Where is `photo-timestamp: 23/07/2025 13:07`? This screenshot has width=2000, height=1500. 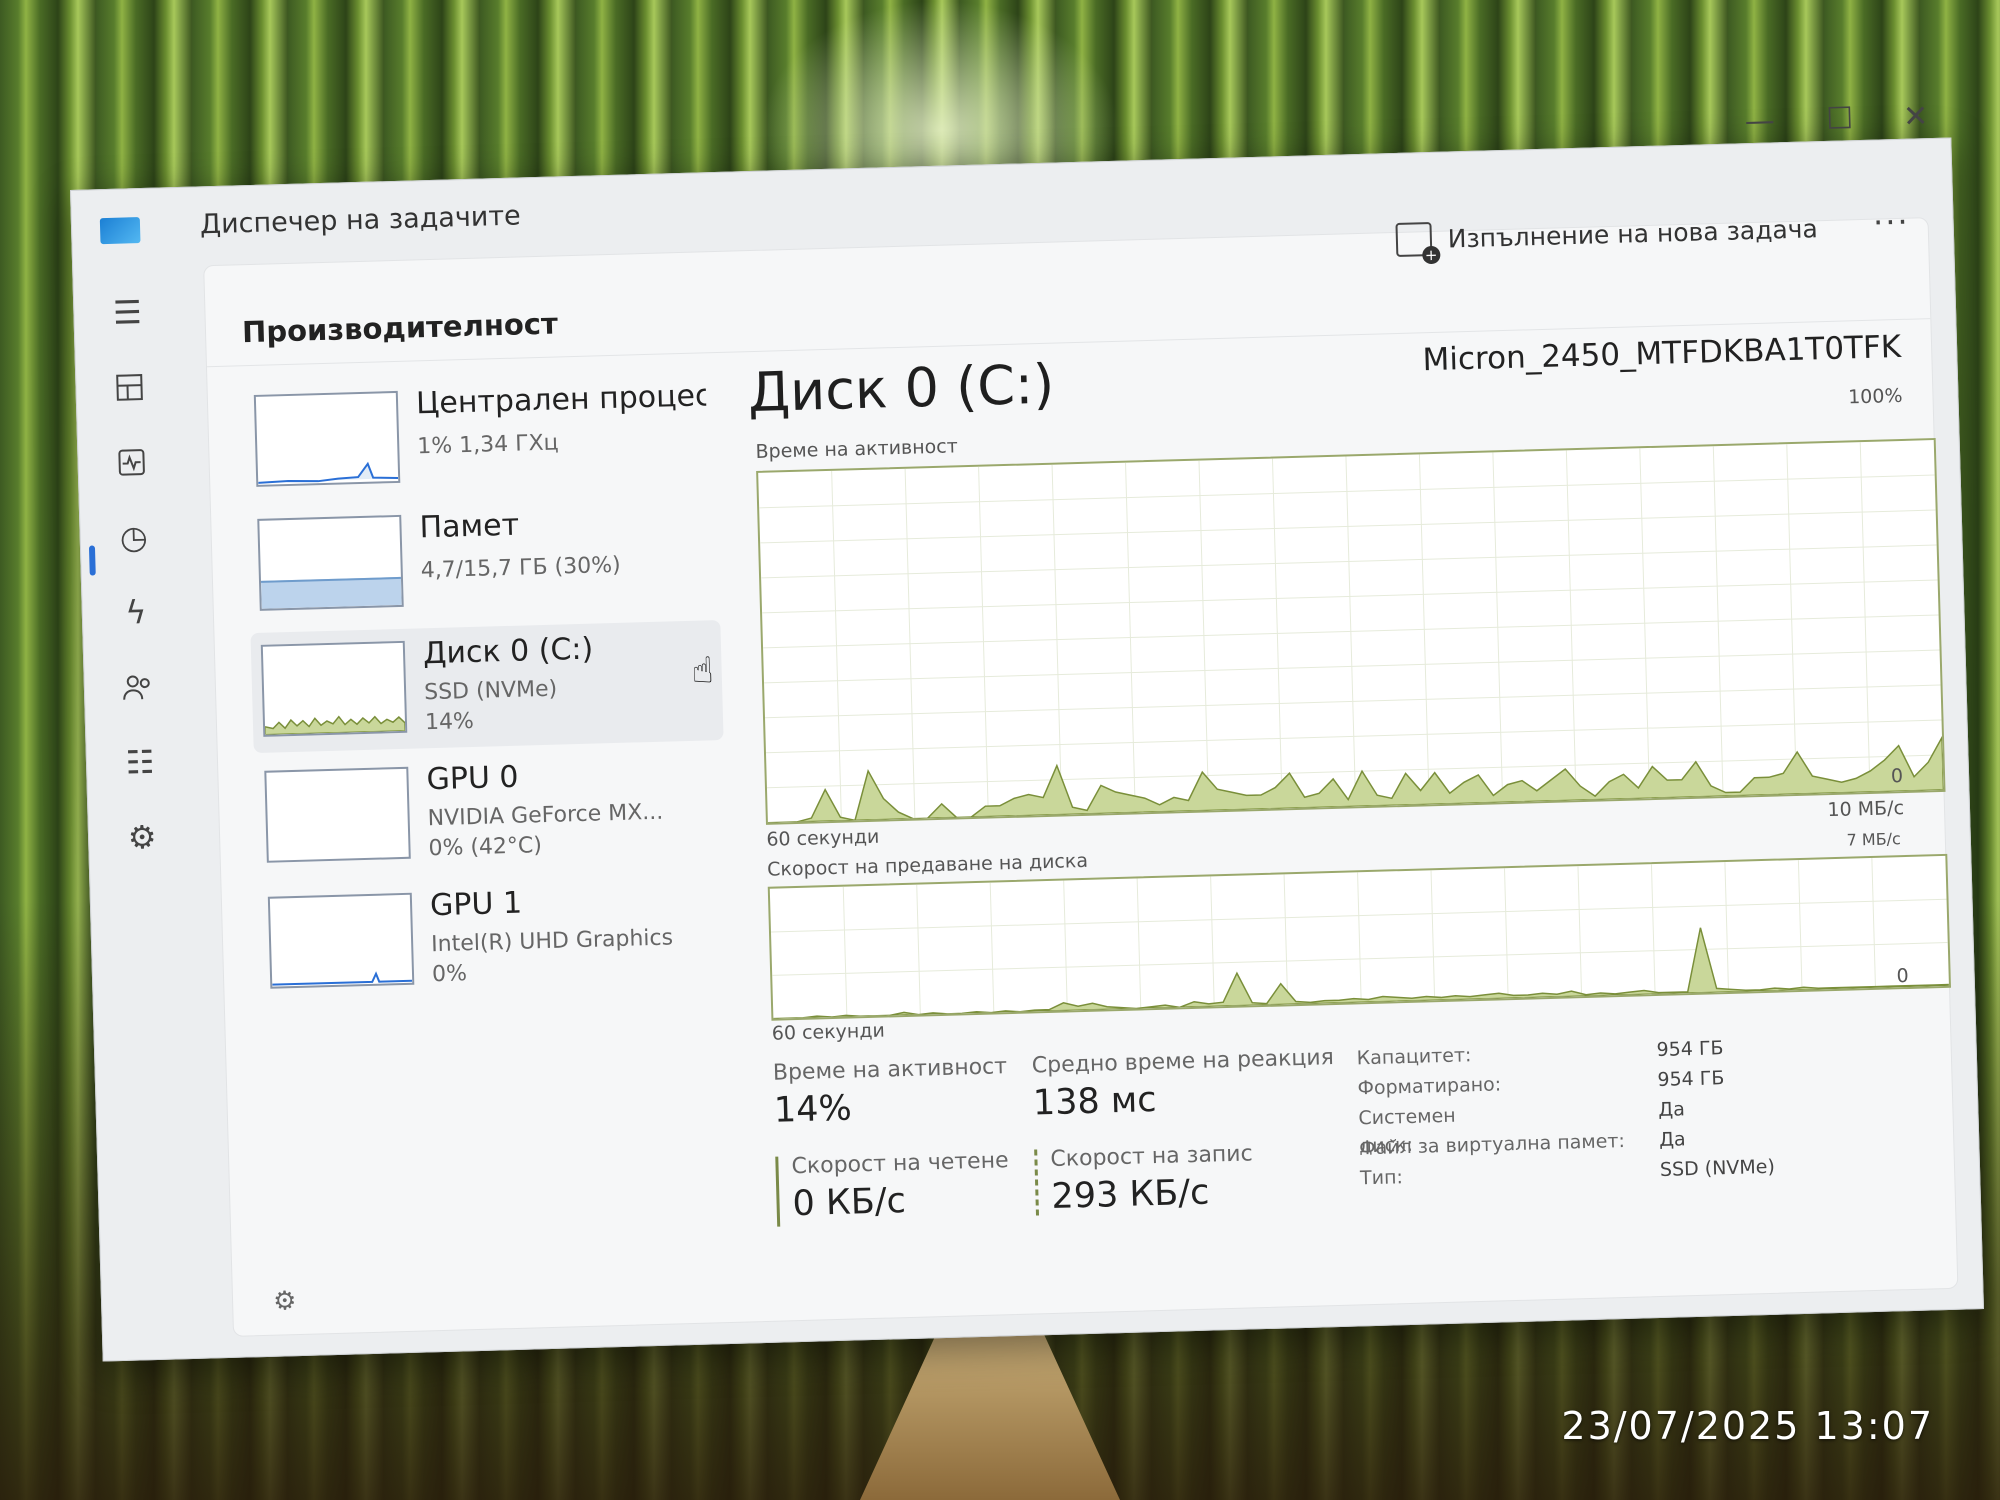
photo-timestamp: 23/07/2025 13:07 is located at coordinates (1747, 1426).